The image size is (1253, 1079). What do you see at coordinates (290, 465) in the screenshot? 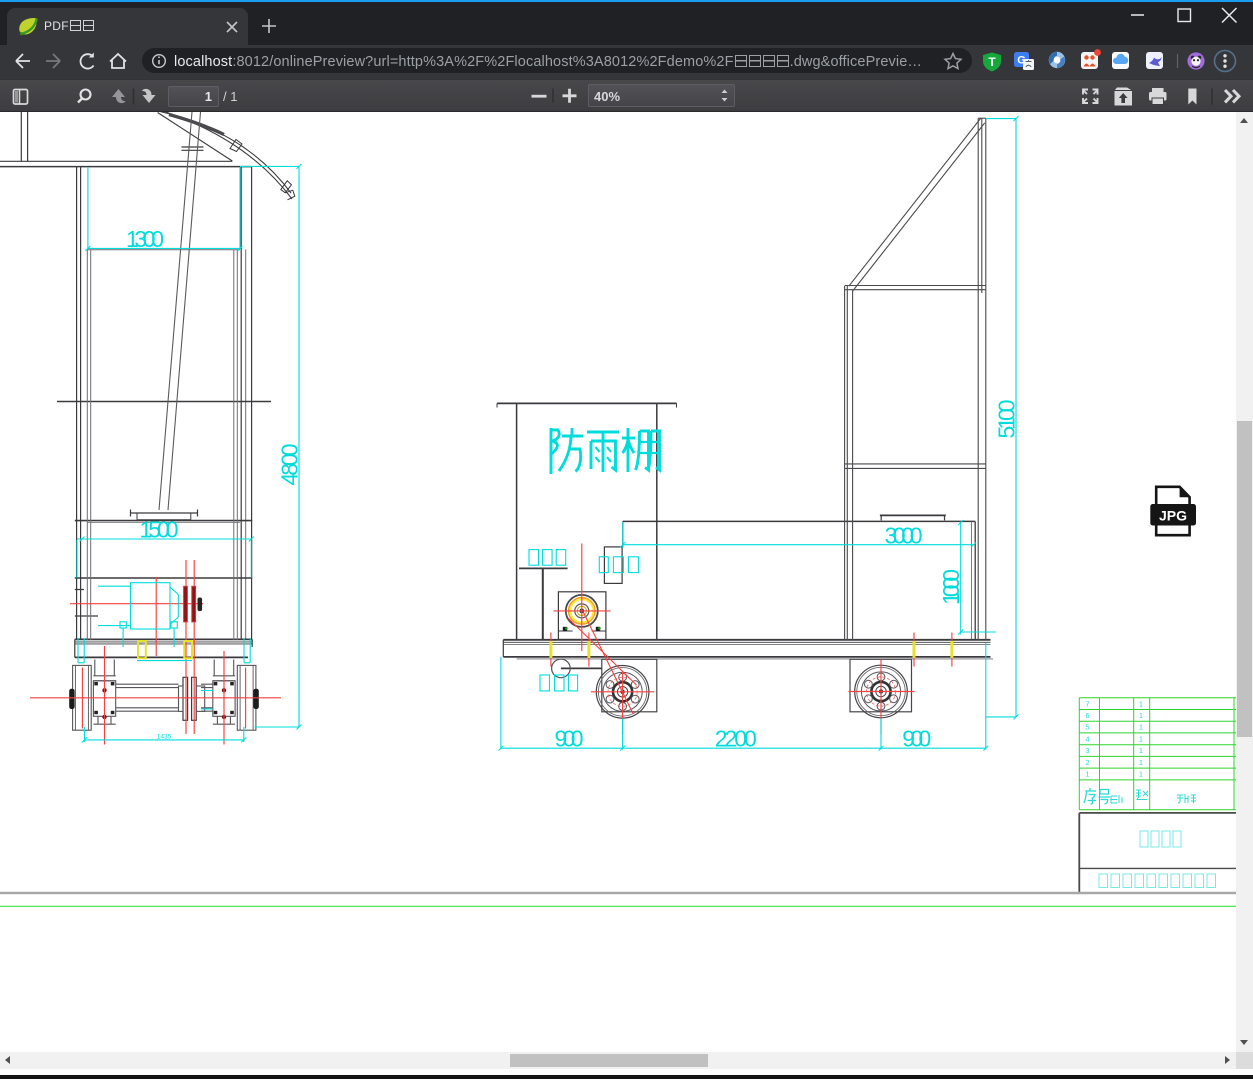
I see `svg-text: 4800` at bounding box center [290, 465].